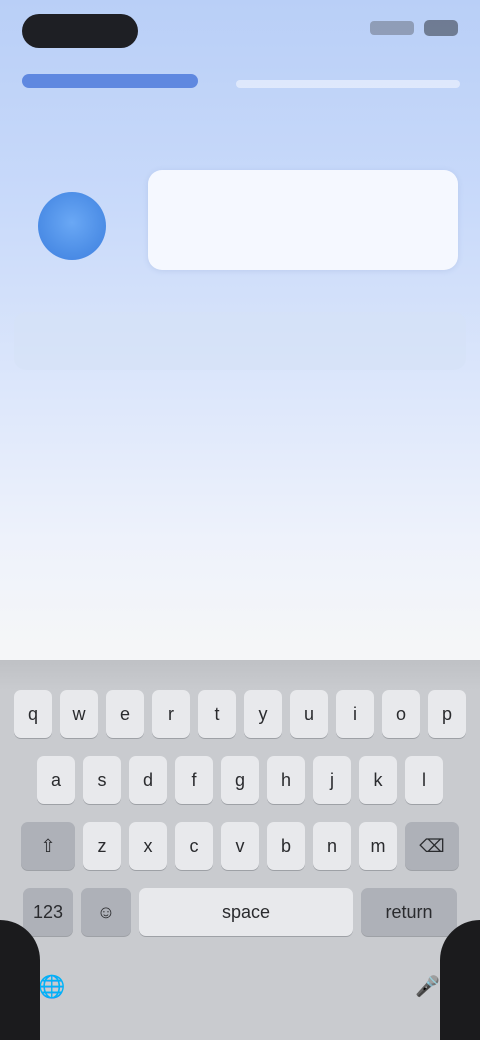 This screenshot has height=1040, width=480. I want to click on key-k: k, so click(378, 780).